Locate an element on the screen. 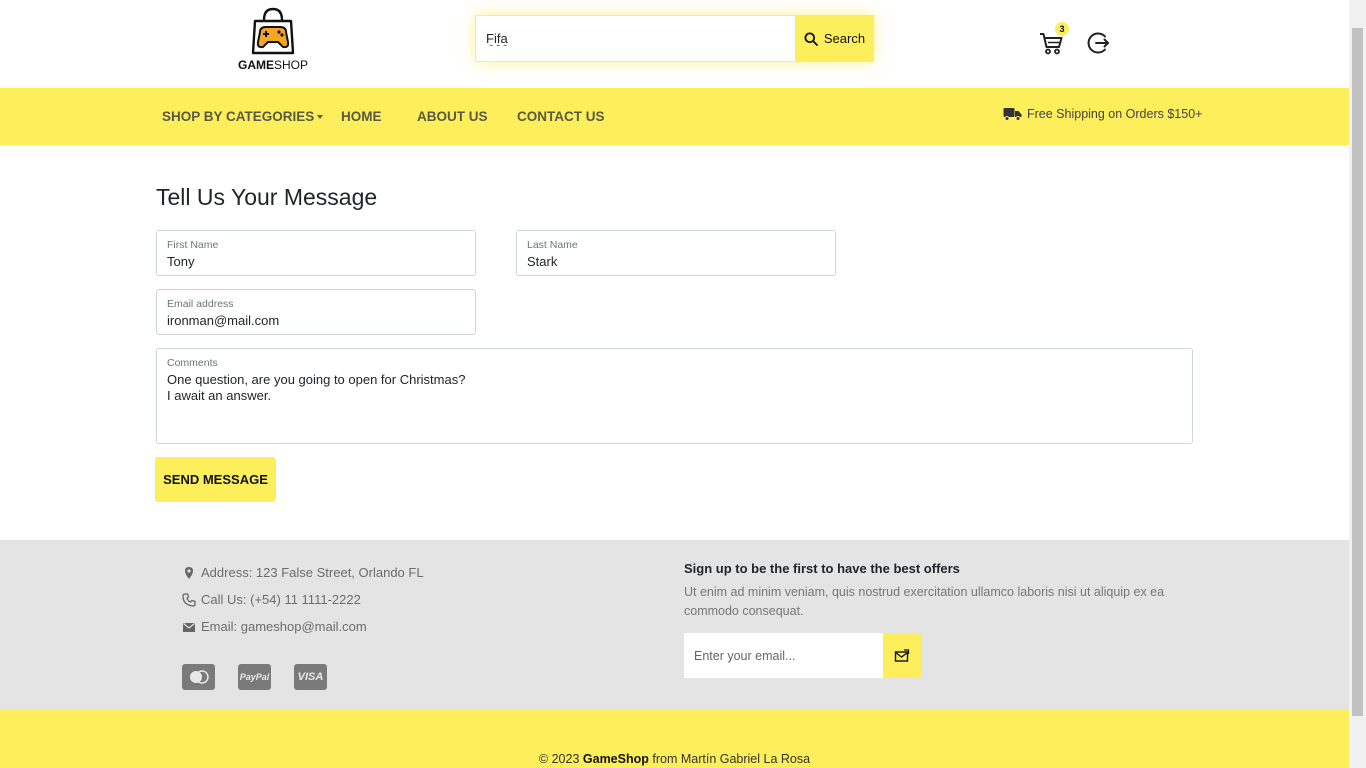 The height and width of the screenshot is (768, 1366). footer-phone: Call Us: (+54) 11 1111-2222 is located at coordinates (271, 599).